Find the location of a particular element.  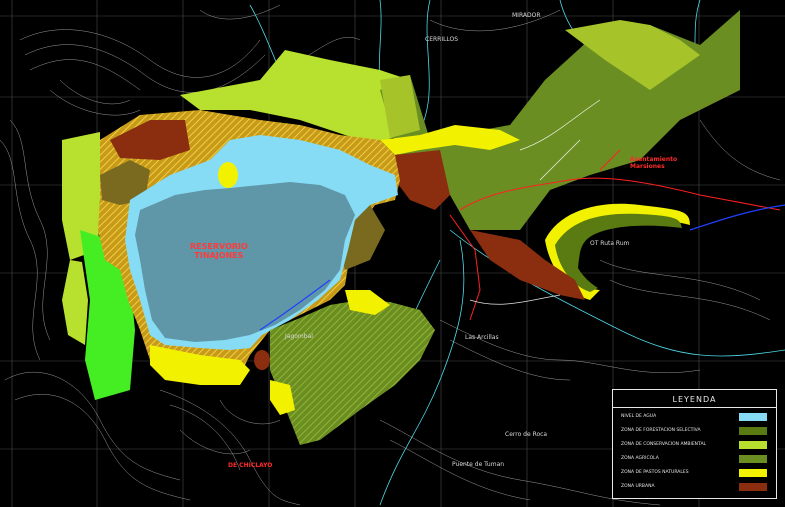

legend-item: ZONA URBANA is located at coordinates (695, 488).